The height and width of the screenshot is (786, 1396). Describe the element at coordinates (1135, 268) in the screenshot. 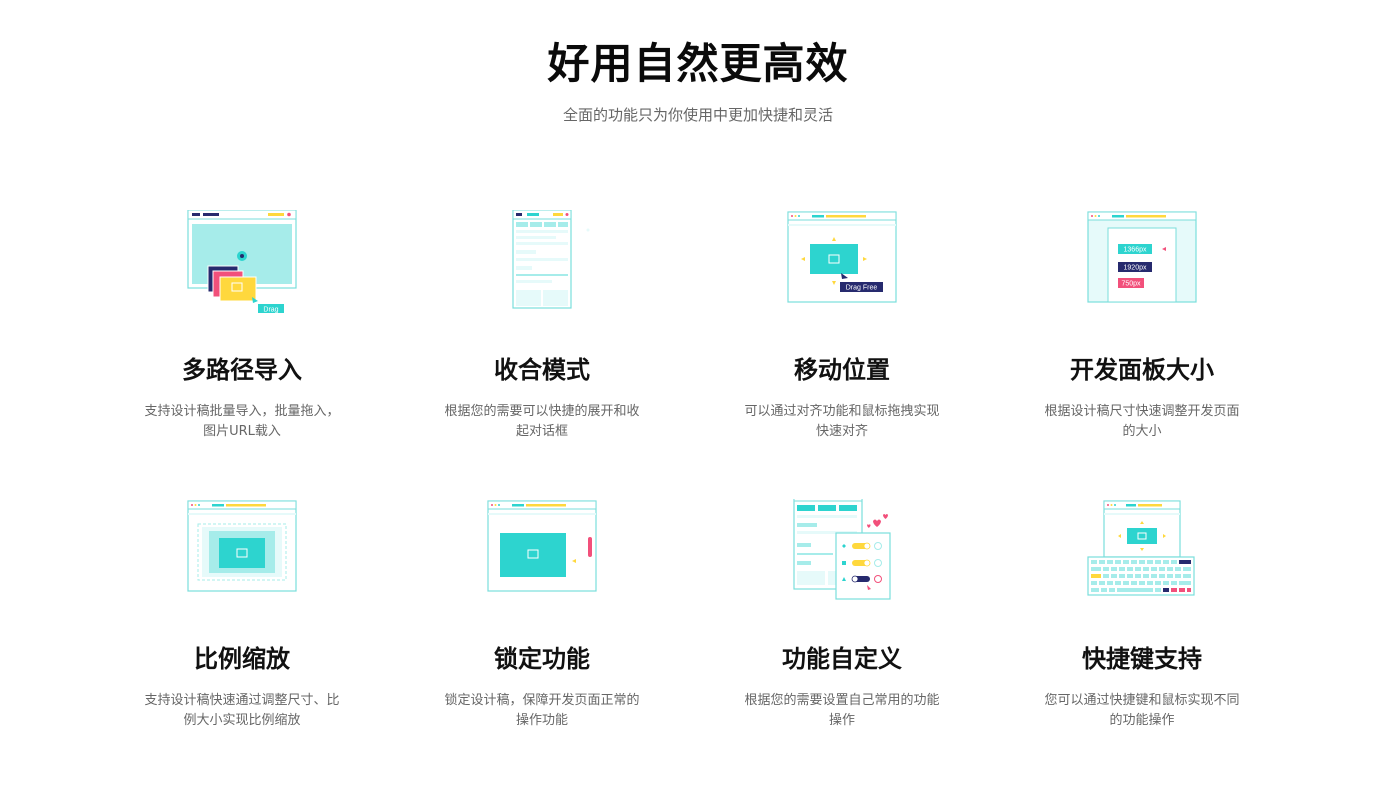

I see `size-label-1920: 1920px` at that location.